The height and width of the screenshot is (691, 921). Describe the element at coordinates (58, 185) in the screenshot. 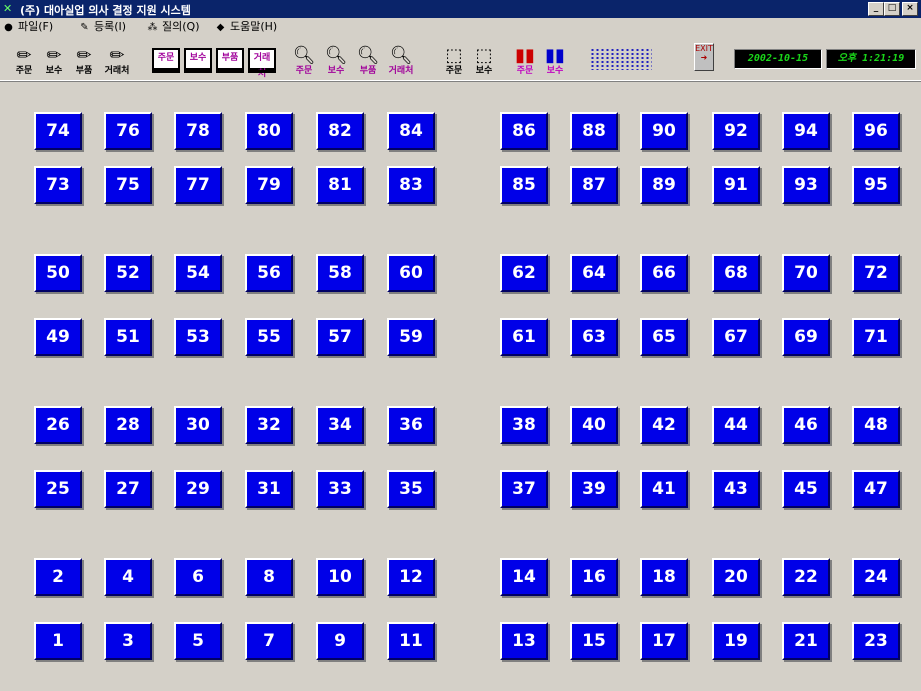

I see `table-tile: 73` at that location.